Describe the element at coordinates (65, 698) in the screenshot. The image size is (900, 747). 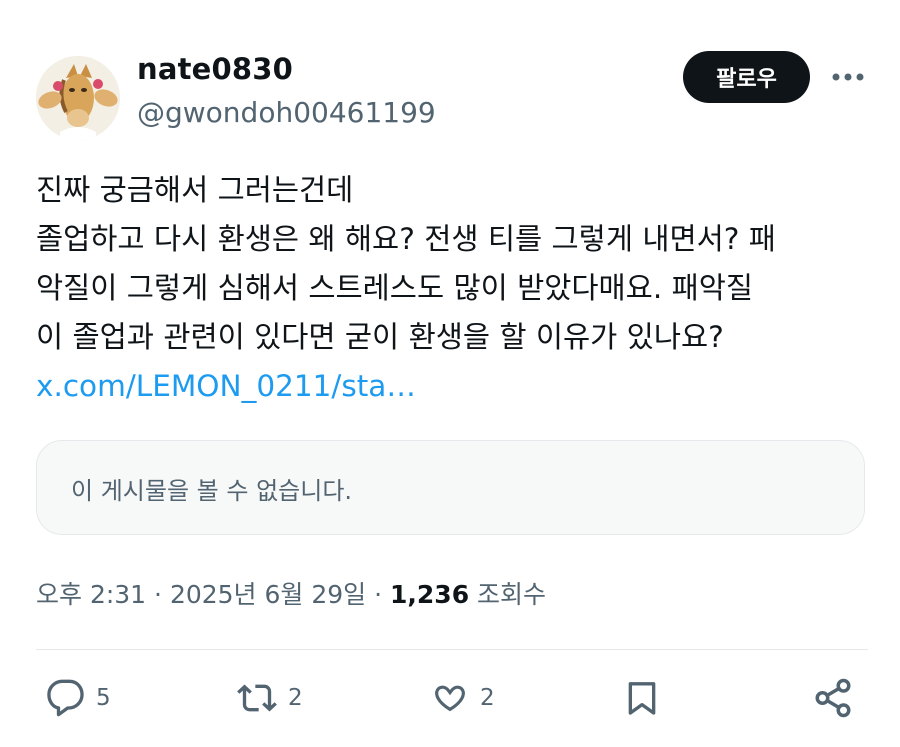
I see `reply-icon` at that location.